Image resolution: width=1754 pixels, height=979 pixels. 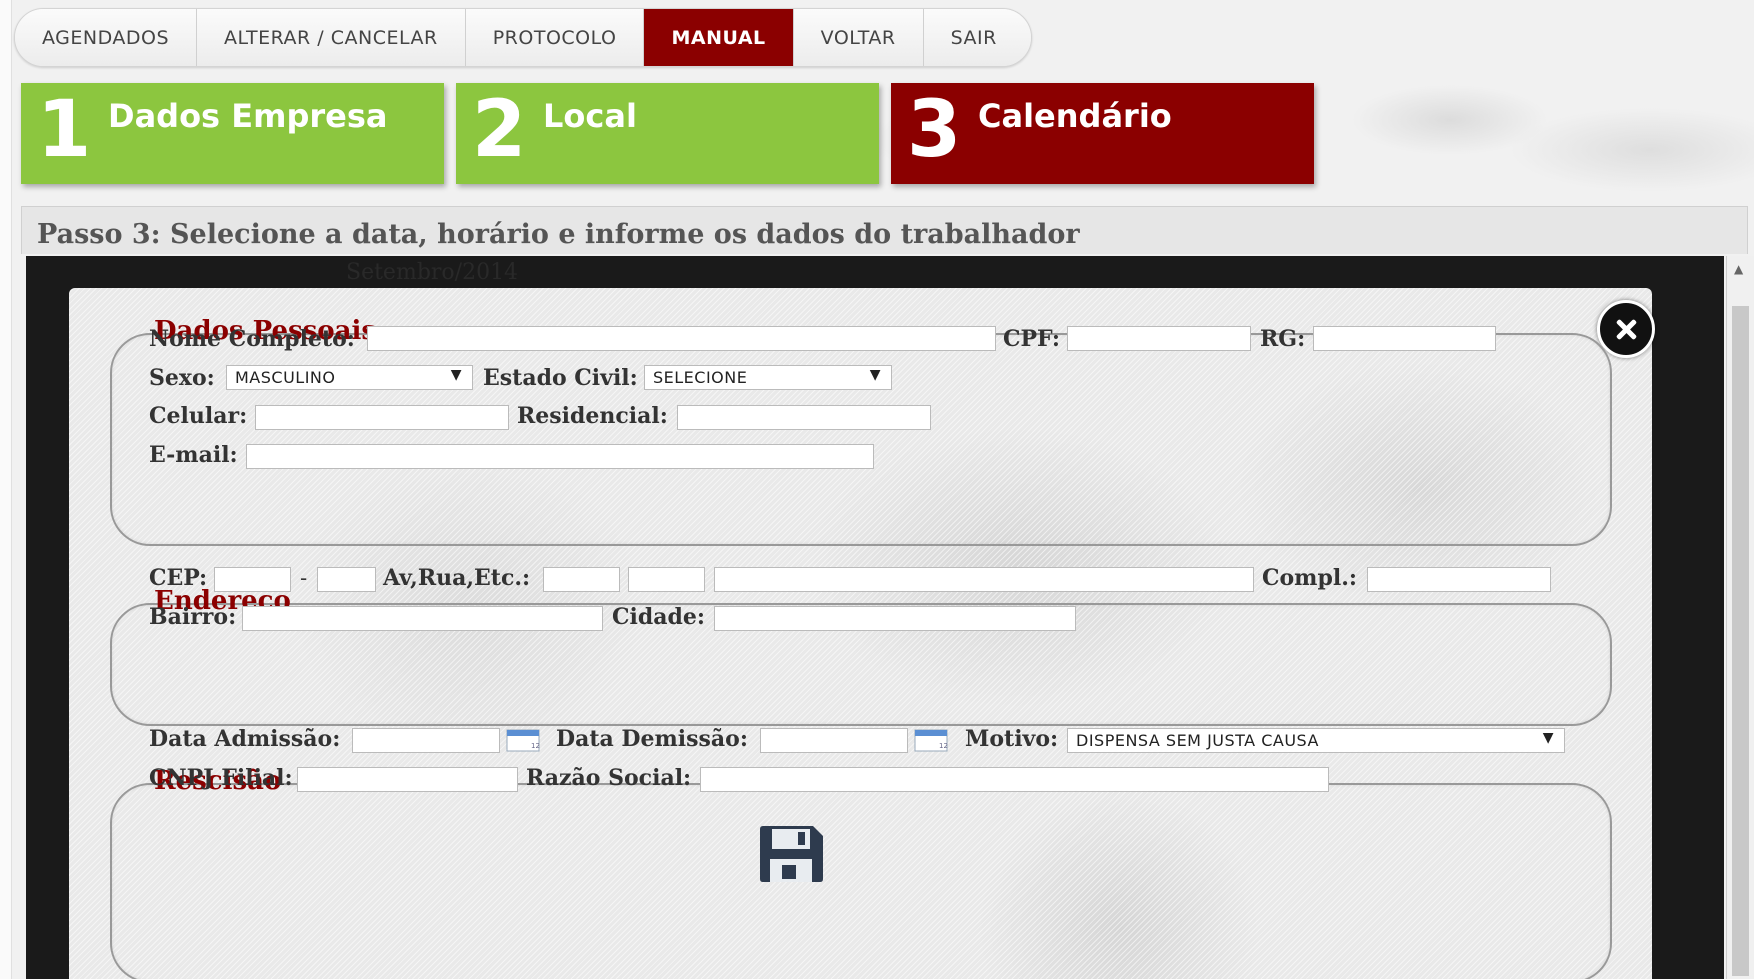 I want to click on scrollbar-thumb, so click(x=1740, y=641).